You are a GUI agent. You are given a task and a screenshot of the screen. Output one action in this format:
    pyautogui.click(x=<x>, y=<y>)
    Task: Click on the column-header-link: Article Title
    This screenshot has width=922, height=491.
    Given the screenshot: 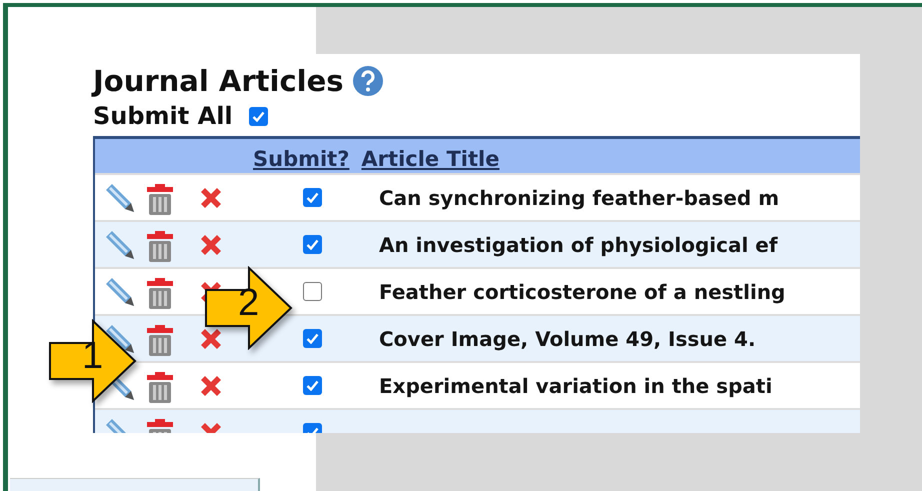 What is the action you would take?
    pyautogui.click(x=430, y=160)
    